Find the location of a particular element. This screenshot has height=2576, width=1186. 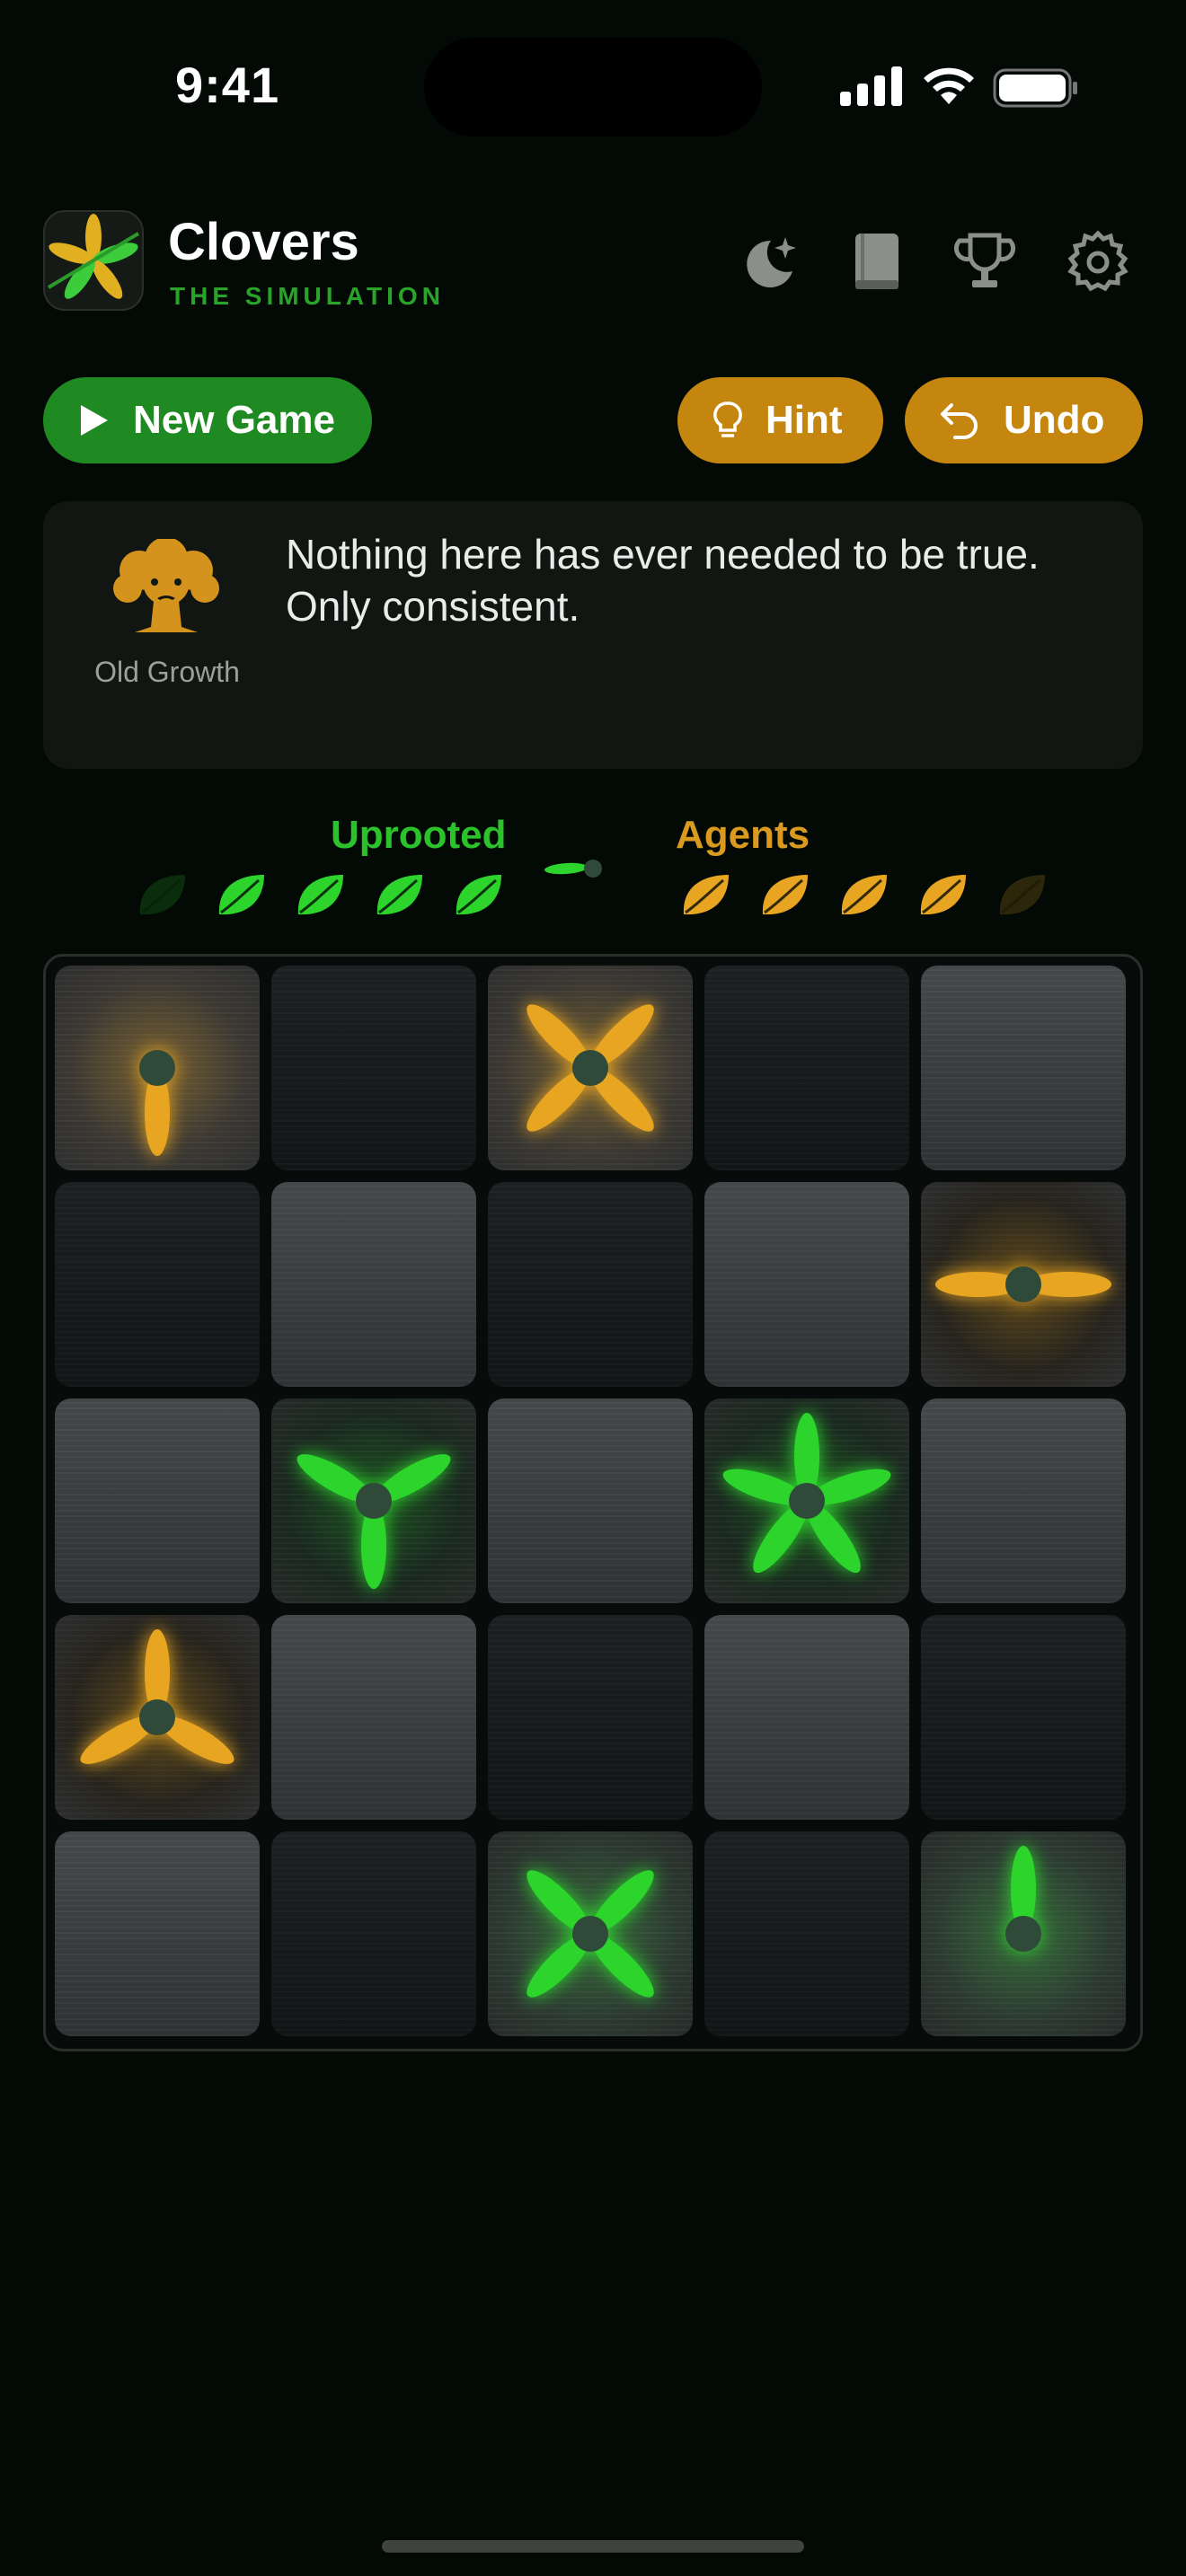

status-time: 9:41 is located at coordinates (227, 85).